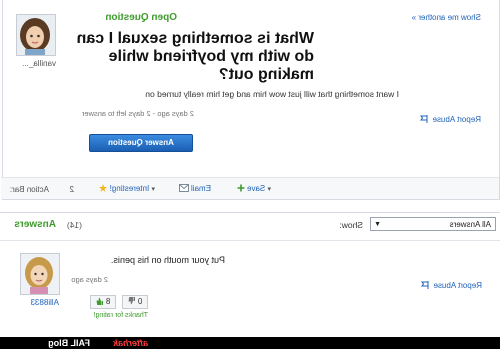 The width and height of the screenshot is (500, 349). Describe the element at coordinates (140, 301) in the screenshot. I see `thumbs-down-count: 0` at that location.